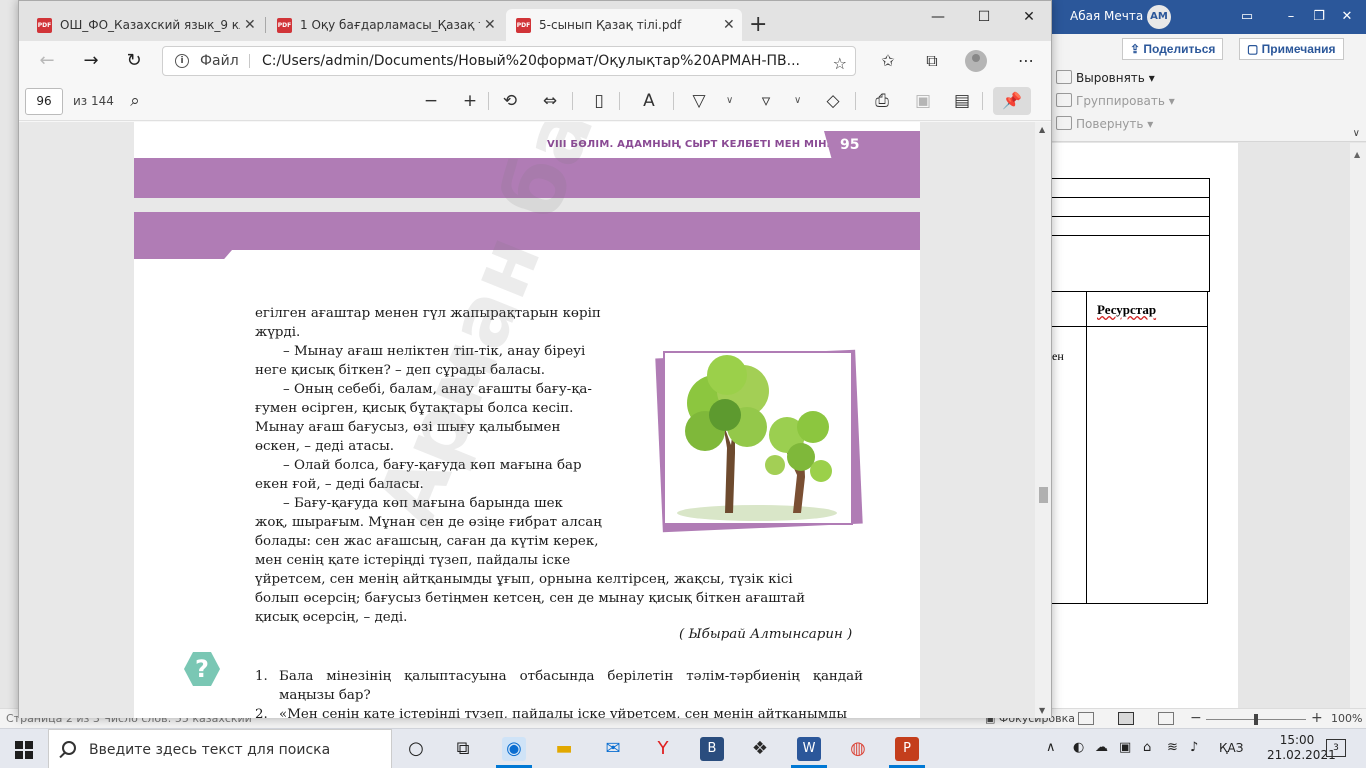  Describe the element at coordinates (24, 748) in the screenshot. I see `start-button` at that location.